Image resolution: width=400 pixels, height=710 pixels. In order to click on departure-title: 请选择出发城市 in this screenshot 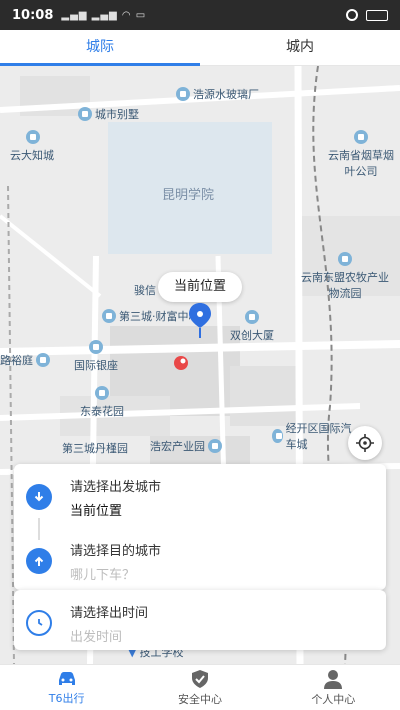, I will do `click(116, 487)`.